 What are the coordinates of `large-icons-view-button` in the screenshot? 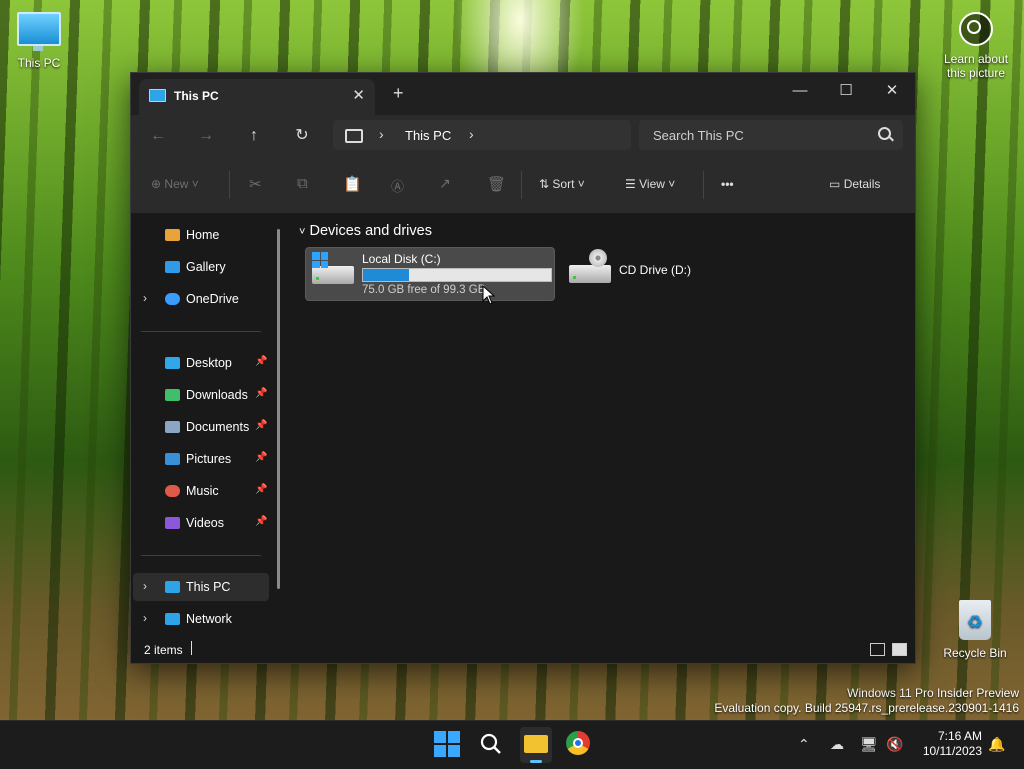 It's located at (899, 649).